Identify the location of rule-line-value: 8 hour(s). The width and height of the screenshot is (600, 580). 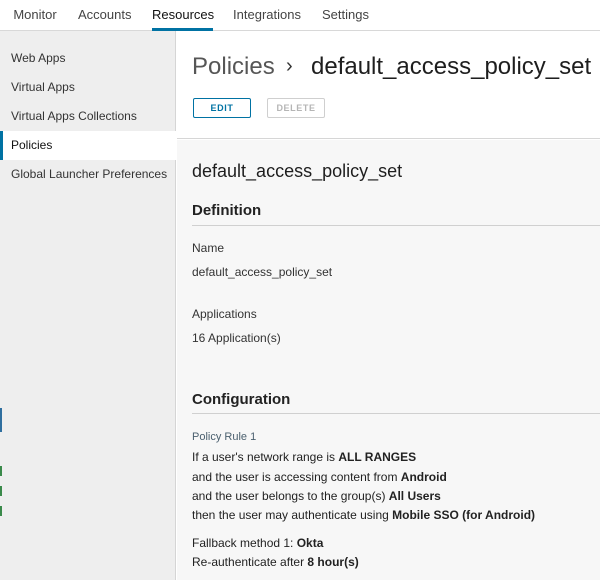
(333, 562).